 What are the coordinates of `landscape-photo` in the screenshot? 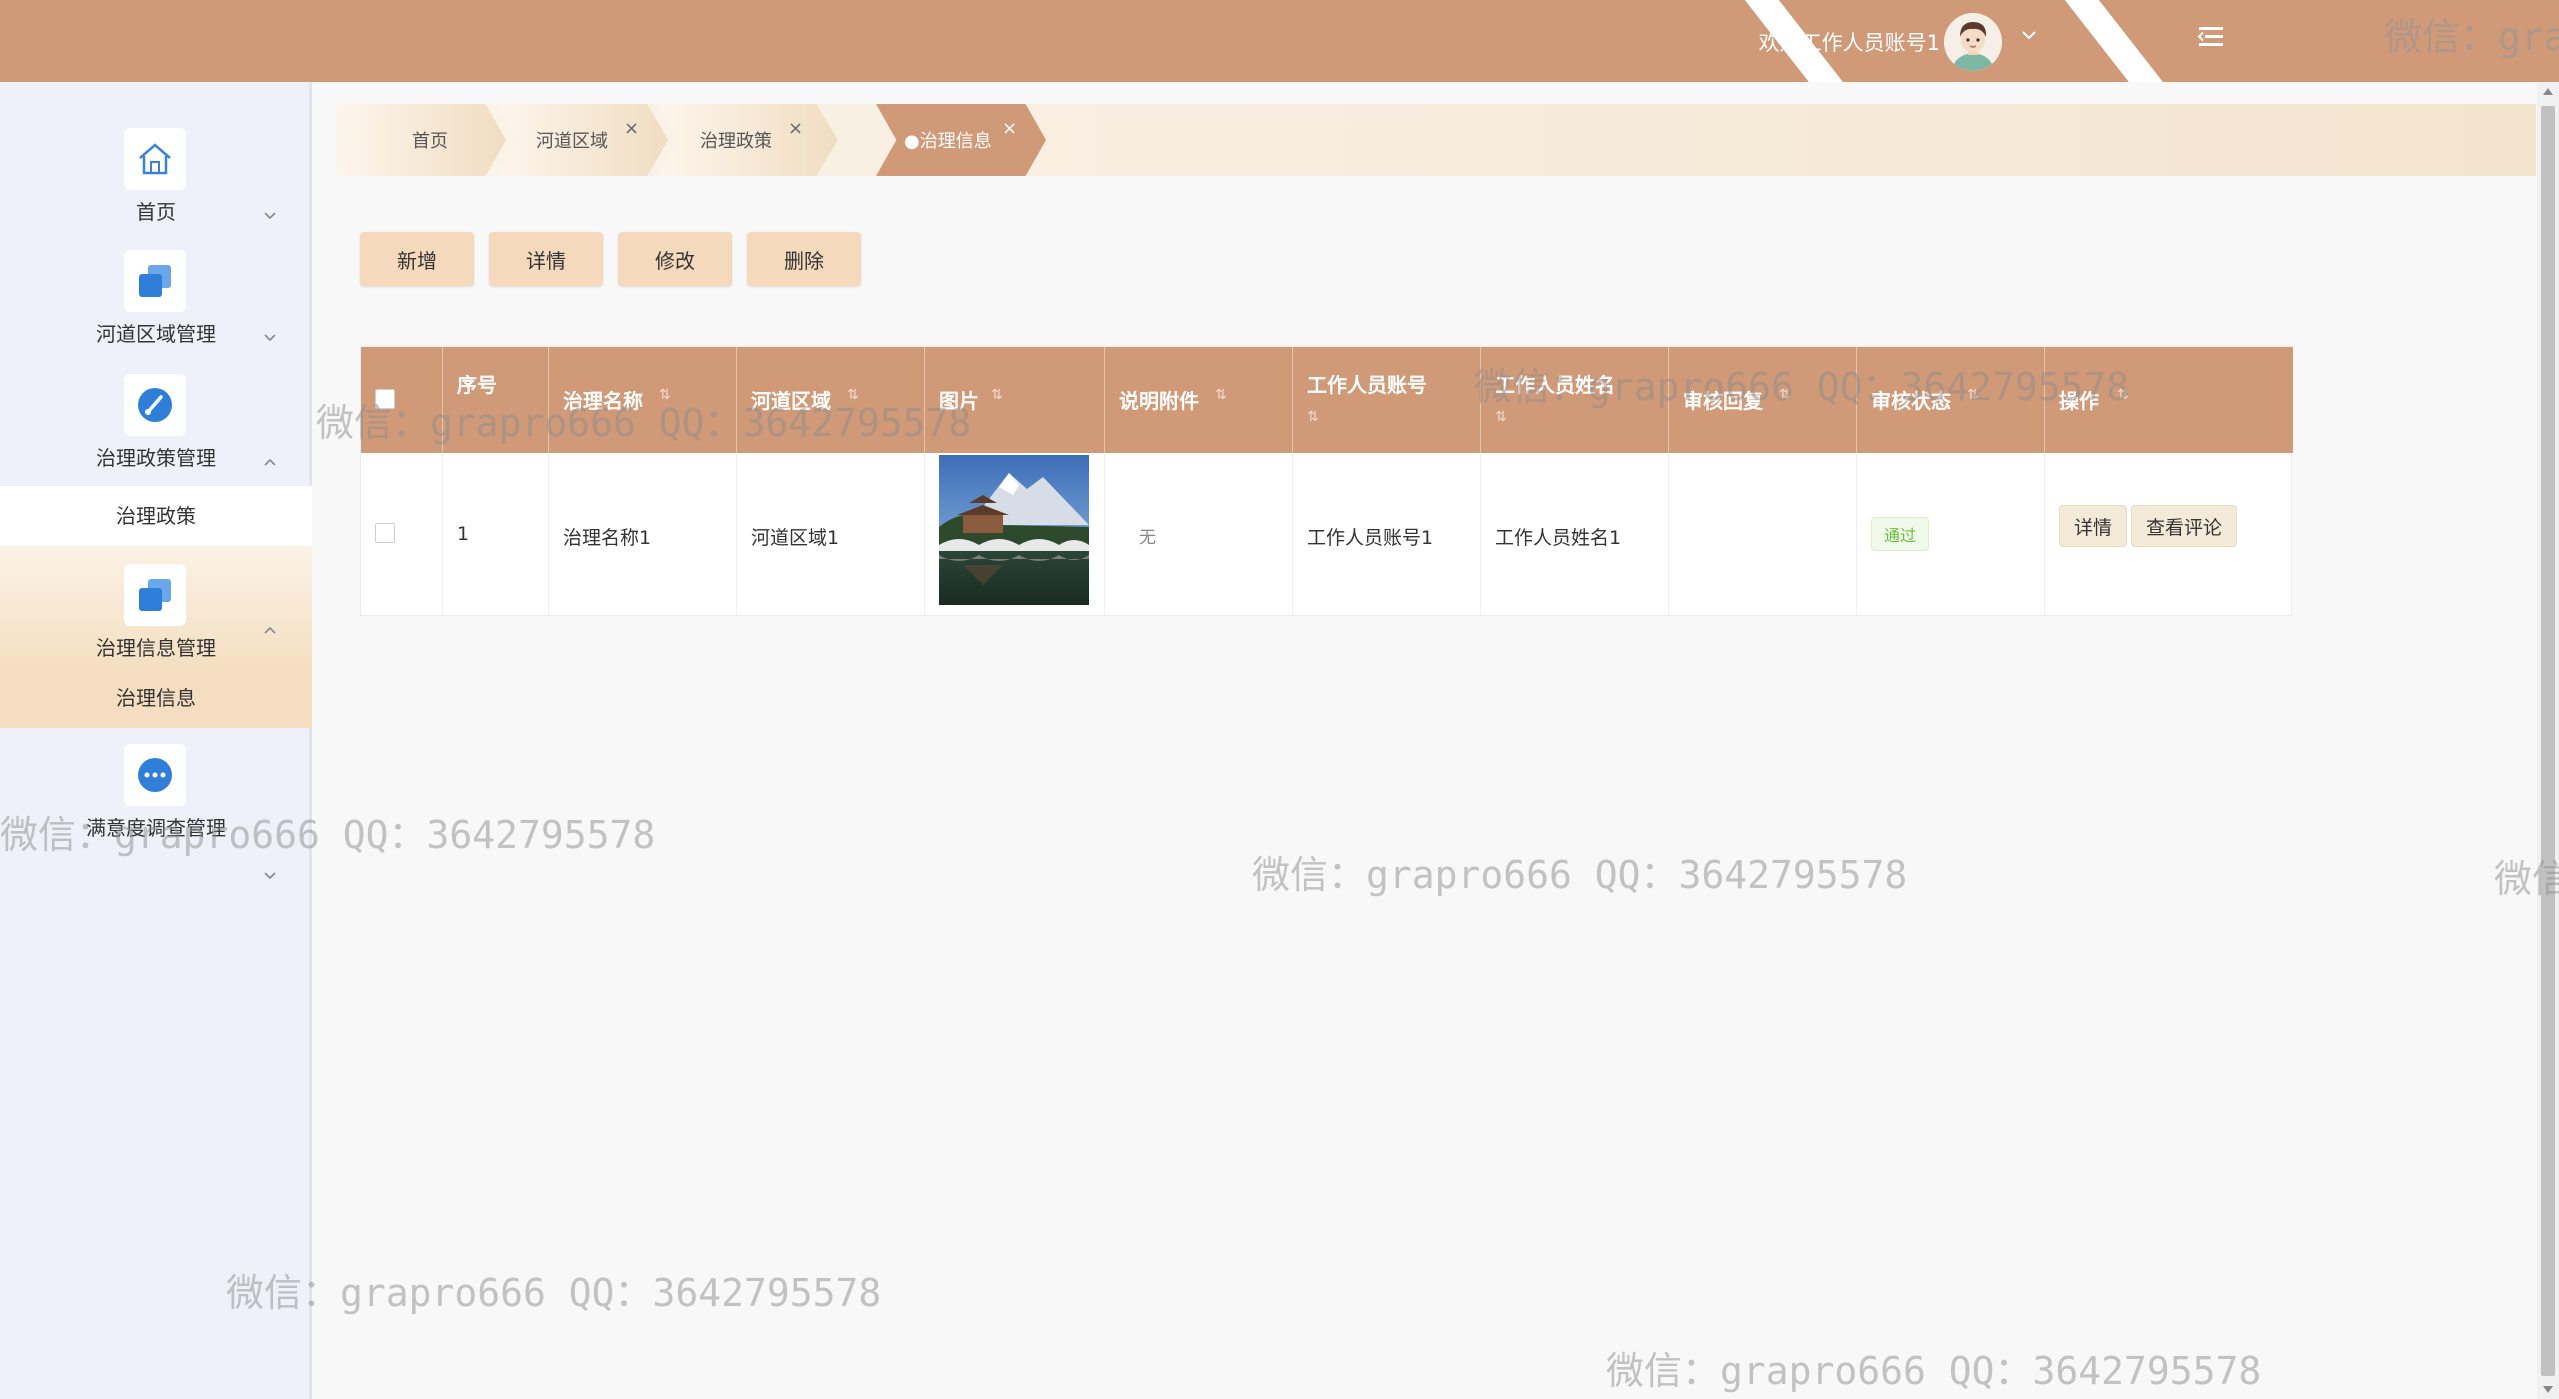 It's located at (1014, 530).